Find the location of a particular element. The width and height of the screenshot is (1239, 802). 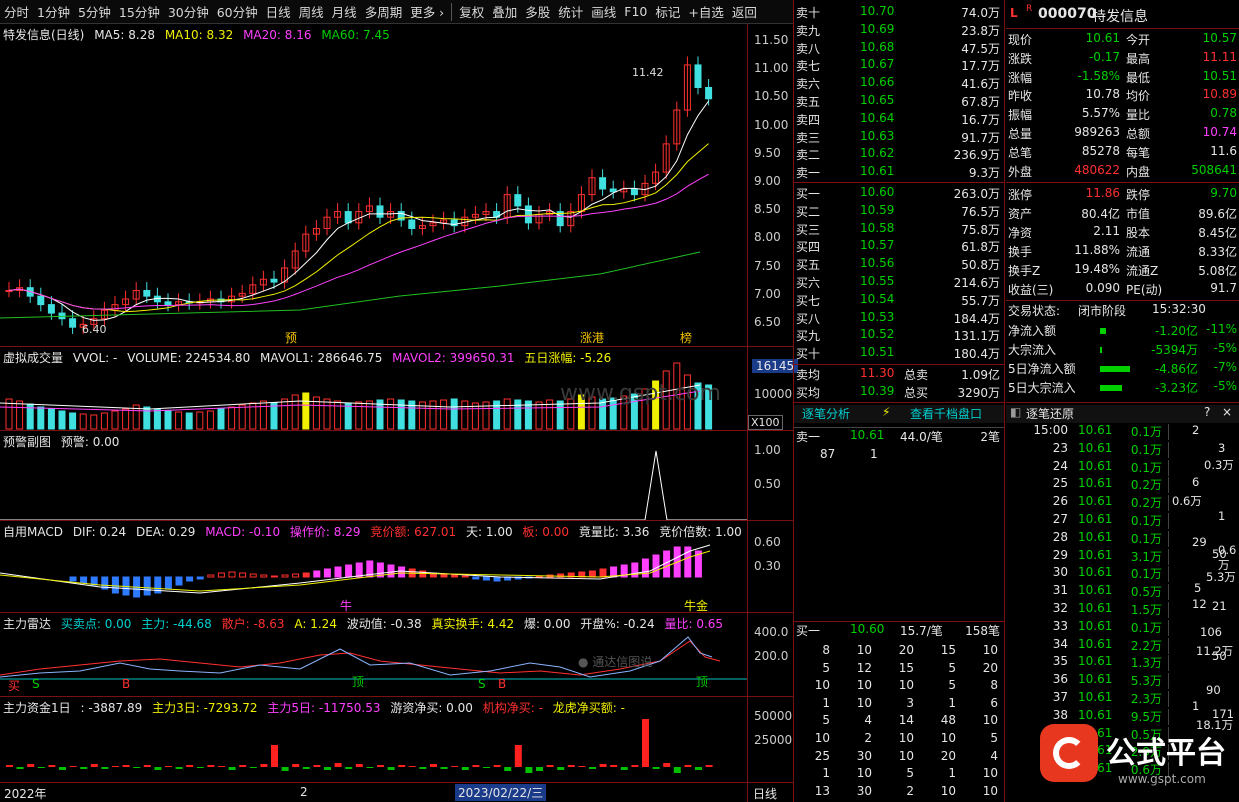

money-flow-row: 净流入额 -1.20亿 -11% is located at coordinates (1122, 330).